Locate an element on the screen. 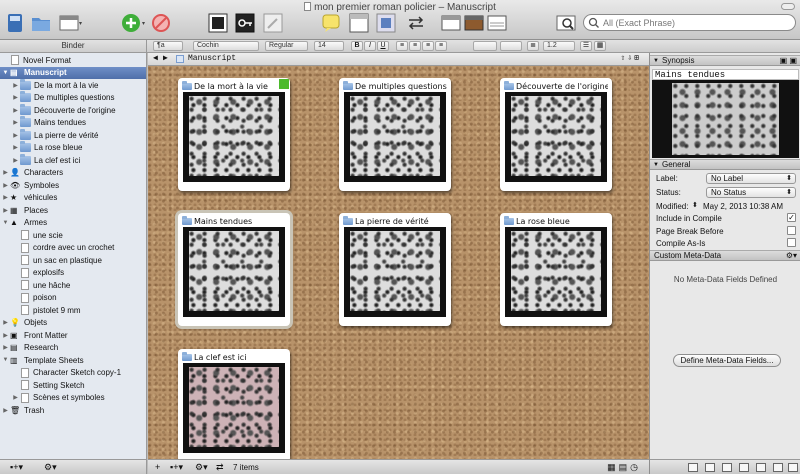 This screenshot has height=474, width=800. keywords-tab-icon is located at coordinates (727, 467).